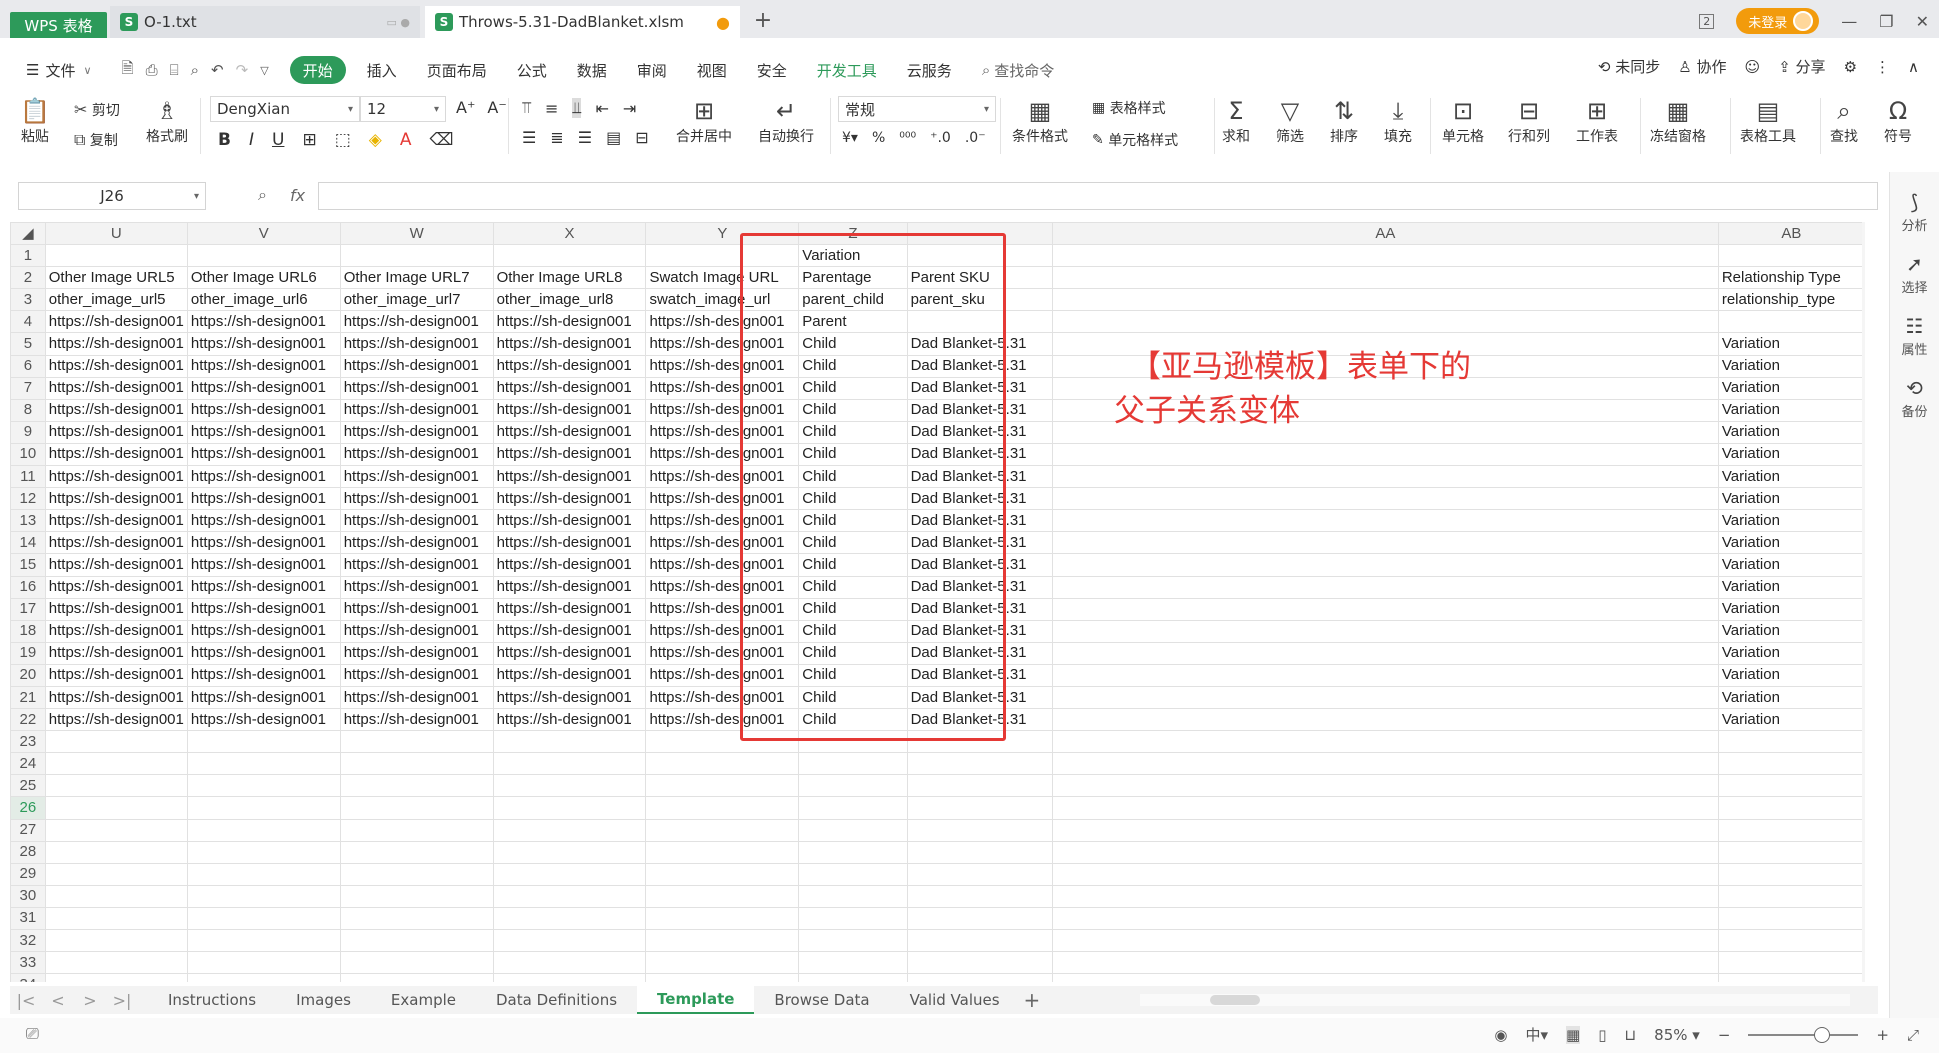 This screenshot has width=1939, height=1053. I want to click on chevron-down-icon: ▽, so click(264, 70).